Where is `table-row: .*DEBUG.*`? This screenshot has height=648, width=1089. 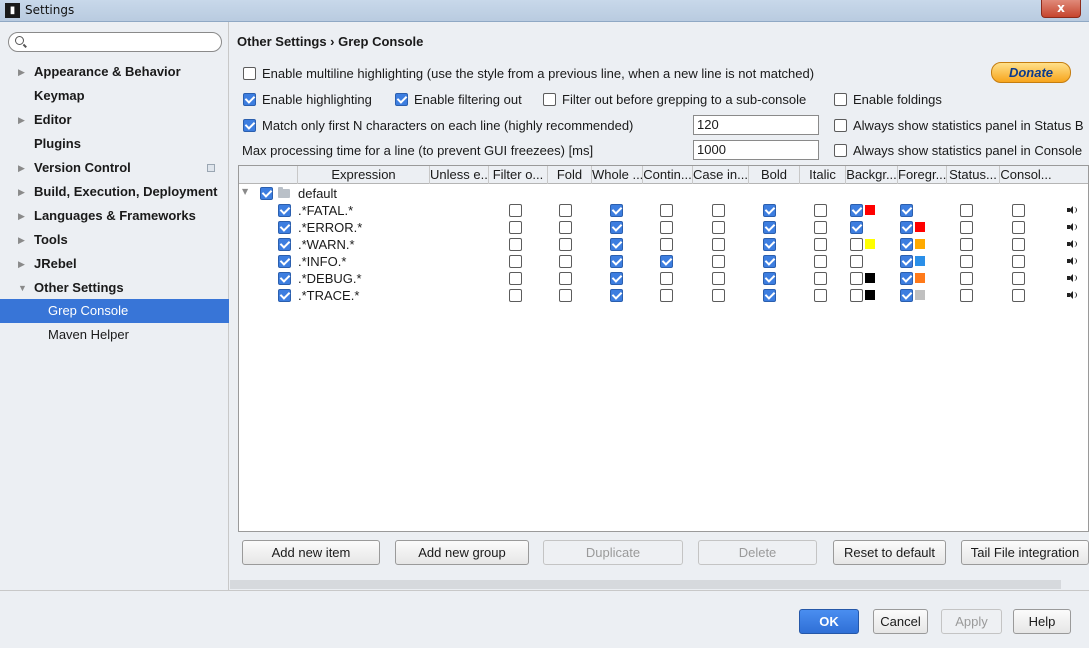 table-row: .*DEBUG.* is located at coordinates (663, 278).